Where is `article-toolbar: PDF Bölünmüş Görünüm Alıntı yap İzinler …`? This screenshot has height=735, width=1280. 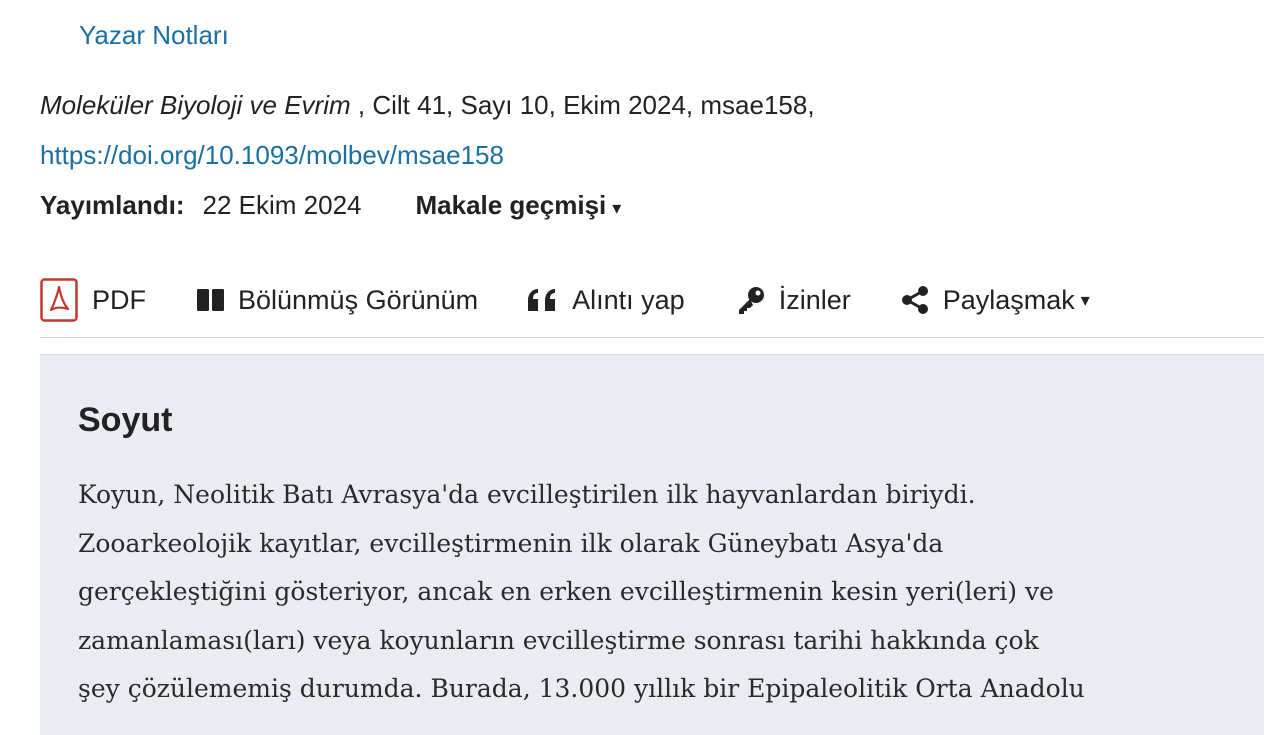
article-toolbar: PDF Bölünmüş Görünüm Alıntı yap İzinler … is located at coordinates (652, 300).